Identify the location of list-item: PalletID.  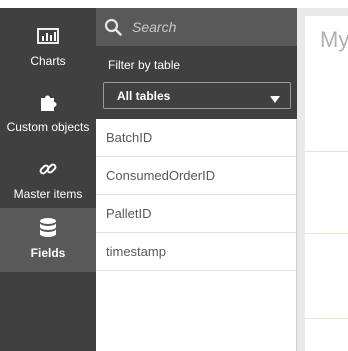
(196, 214).